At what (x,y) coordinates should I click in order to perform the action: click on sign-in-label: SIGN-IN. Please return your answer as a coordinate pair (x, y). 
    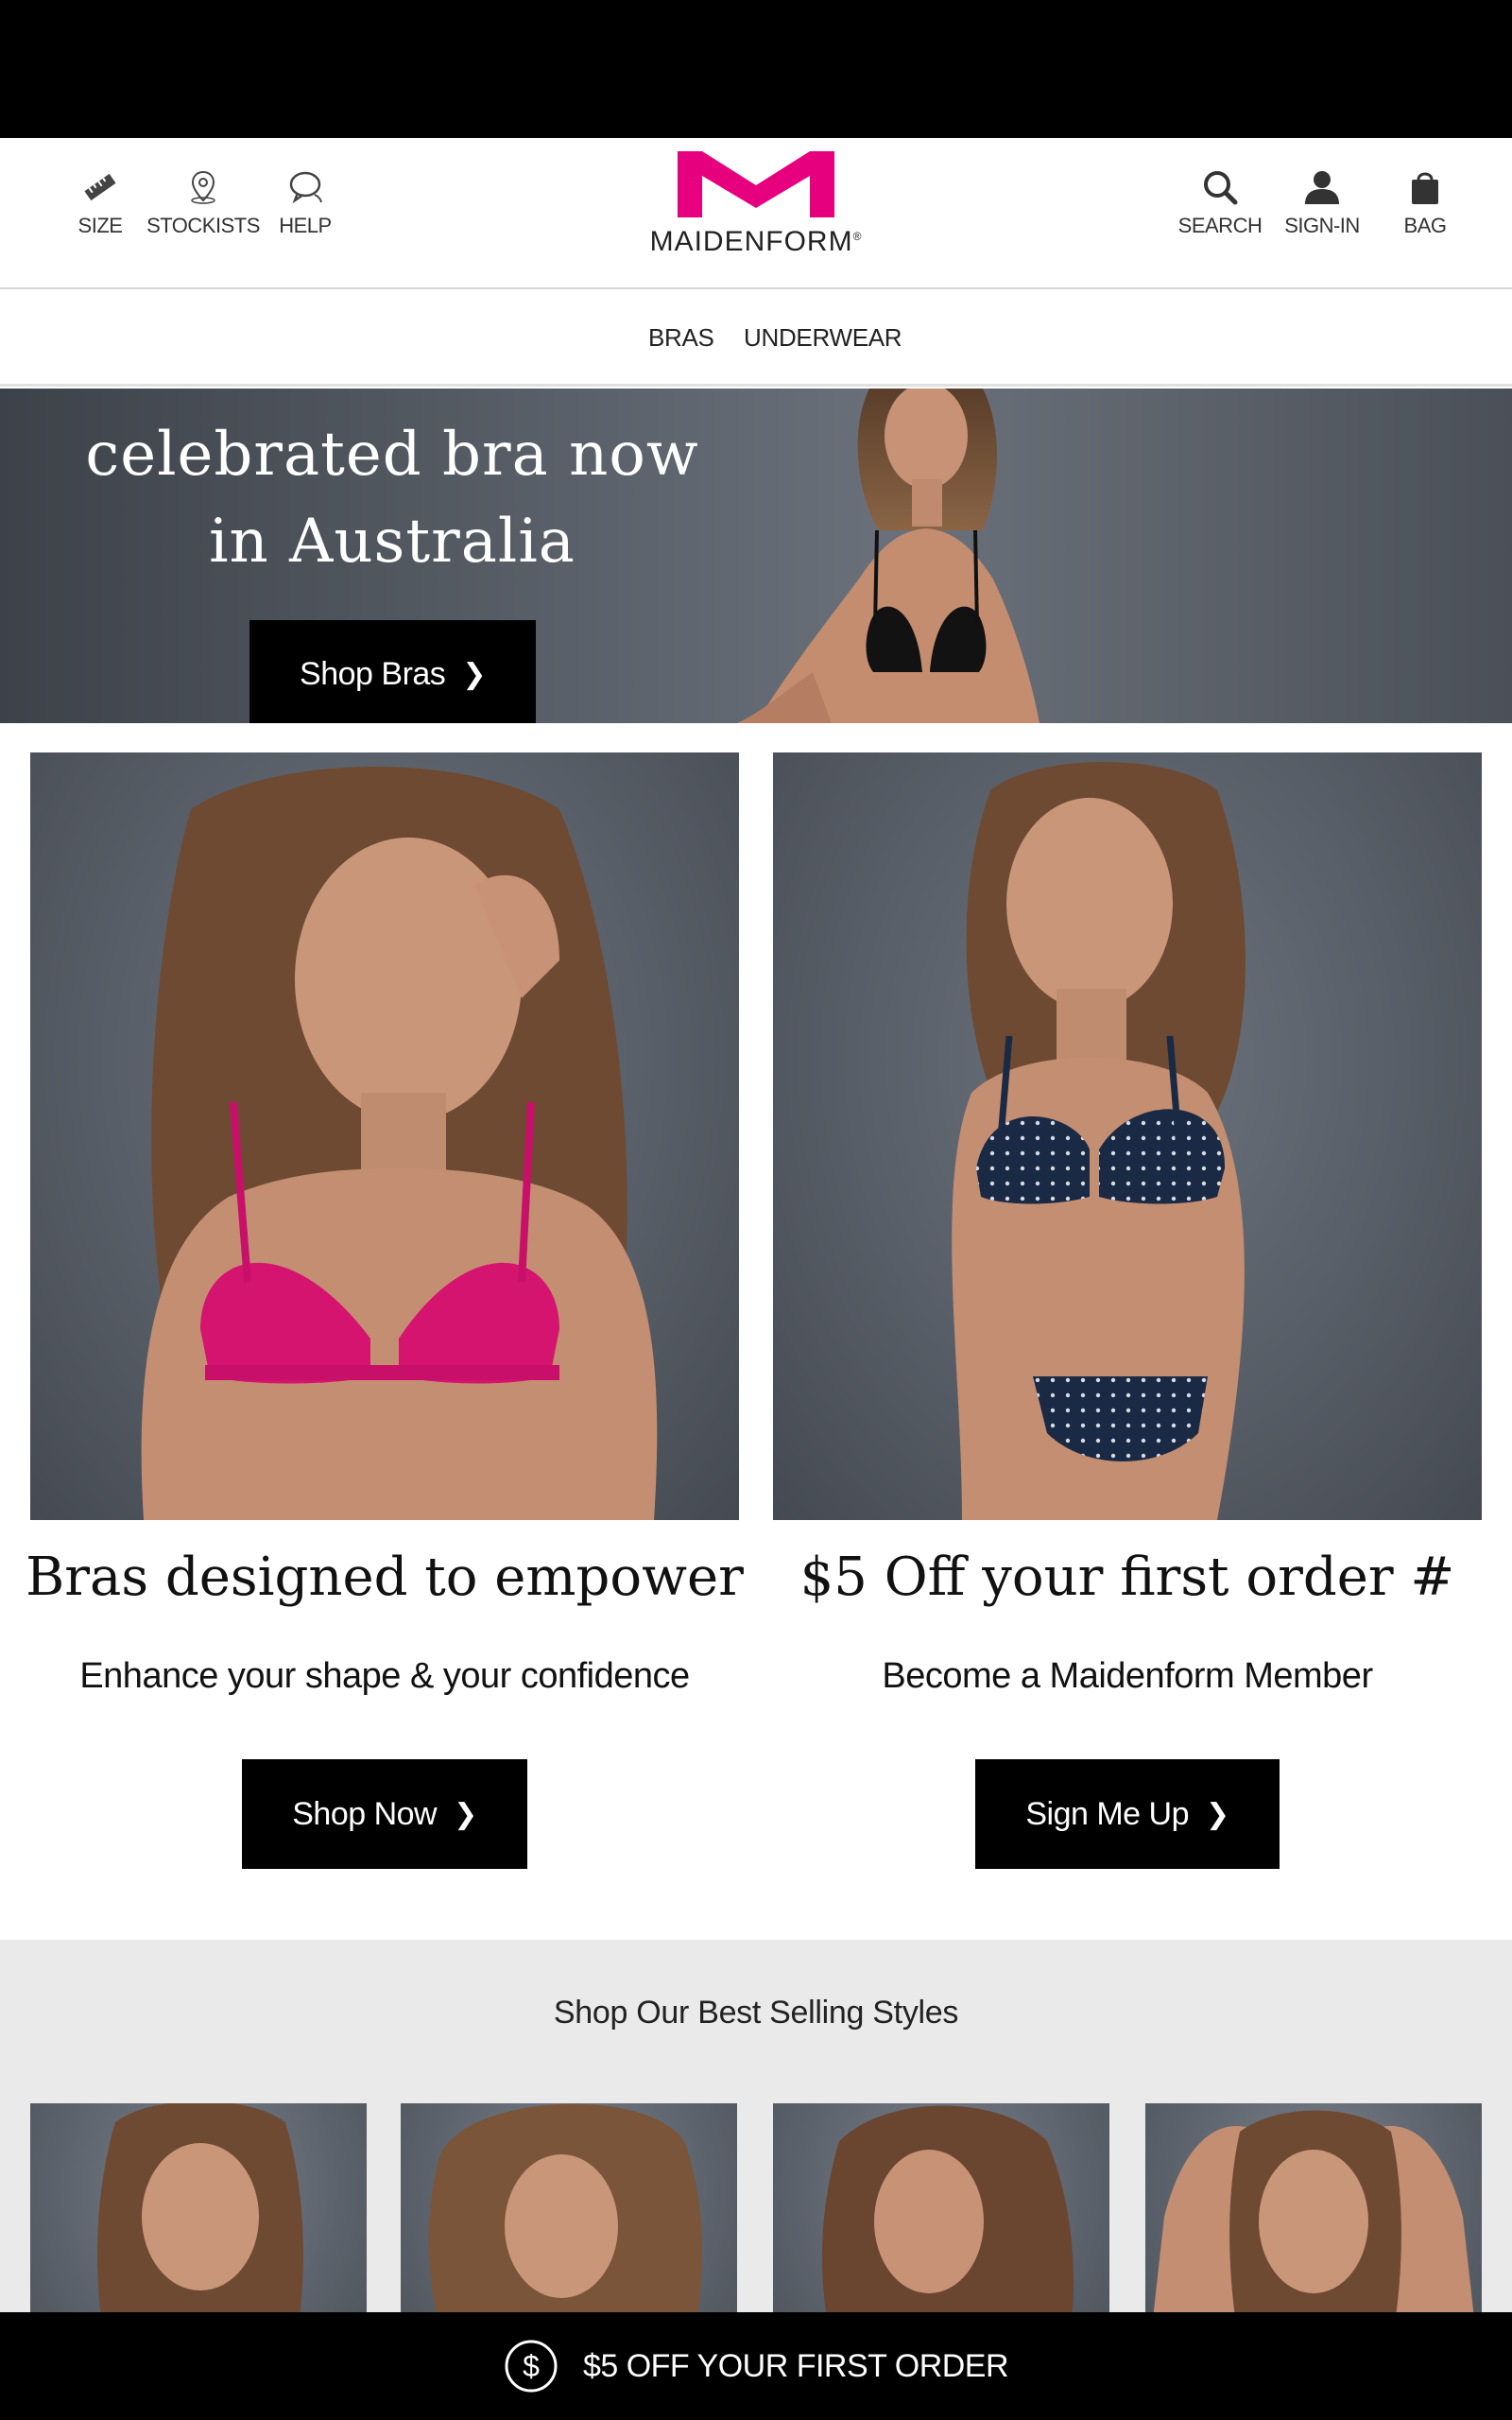
    Looking at the image, I should click on (1322, 226).